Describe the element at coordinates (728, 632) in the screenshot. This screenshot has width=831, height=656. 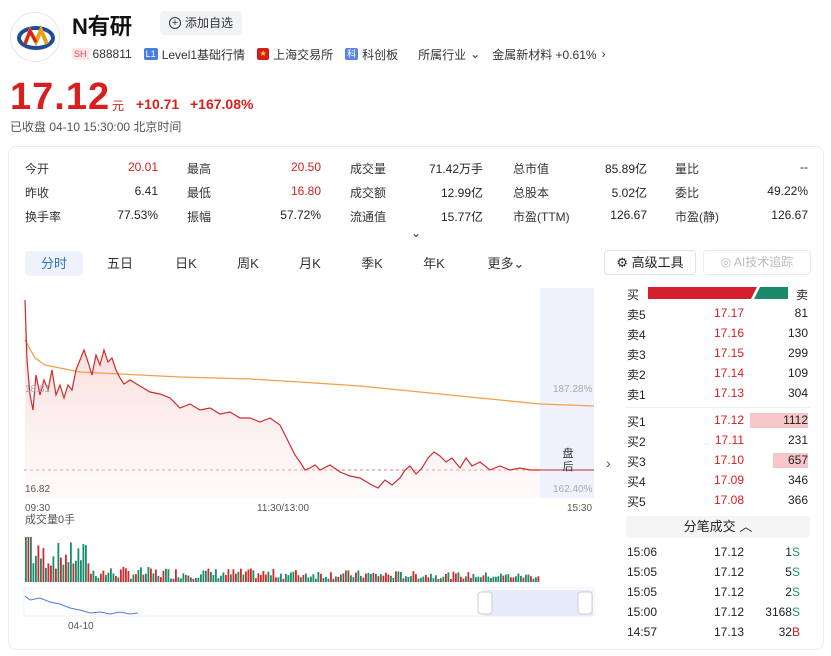
I see `trade-price: 17.13` at that location.